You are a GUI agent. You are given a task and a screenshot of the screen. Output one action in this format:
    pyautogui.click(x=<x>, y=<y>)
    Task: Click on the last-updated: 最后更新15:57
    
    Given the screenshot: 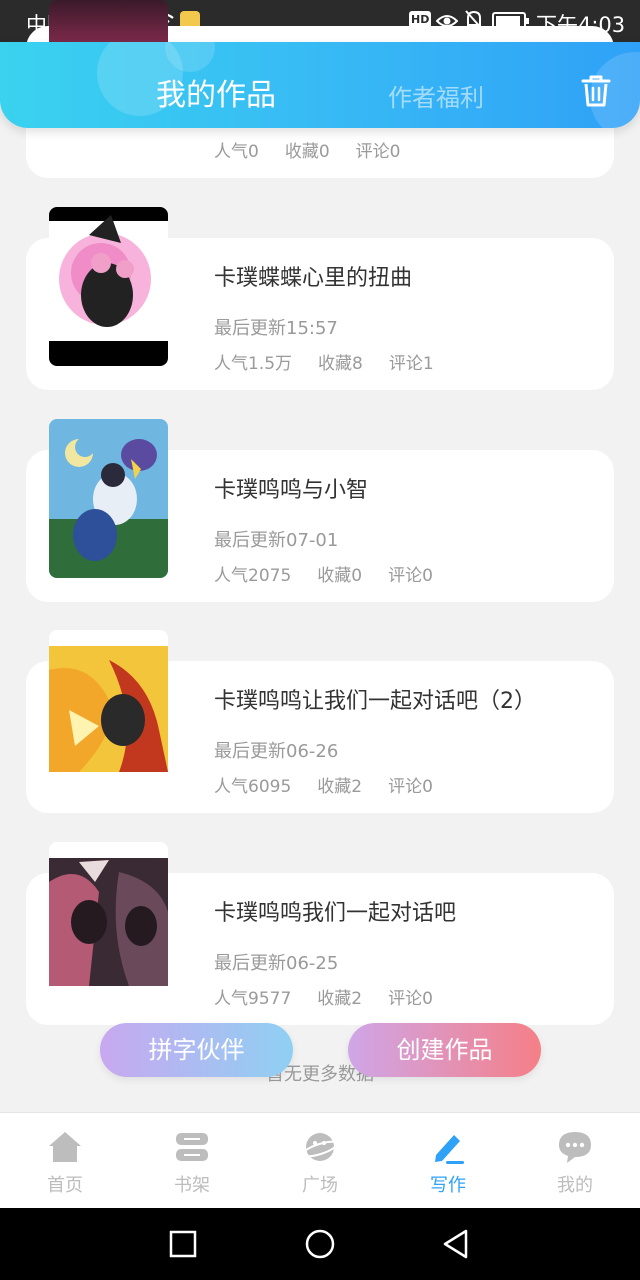 What is the action you would take?
    pyautogui.click(x=276, y=328)
    